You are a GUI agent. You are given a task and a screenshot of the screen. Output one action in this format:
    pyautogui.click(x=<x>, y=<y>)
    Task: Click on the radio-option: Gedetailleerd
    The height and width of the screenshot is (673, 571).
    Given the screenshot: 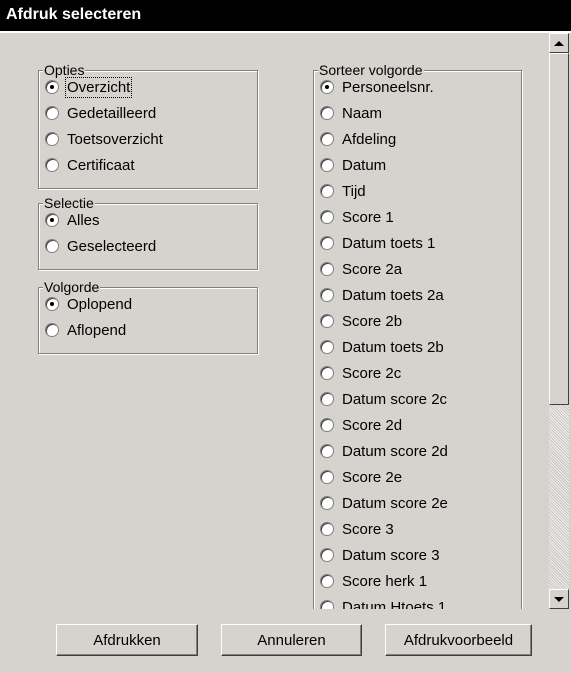 What is the action you would take?
    pyautogui.click(x=148, y=113)
    